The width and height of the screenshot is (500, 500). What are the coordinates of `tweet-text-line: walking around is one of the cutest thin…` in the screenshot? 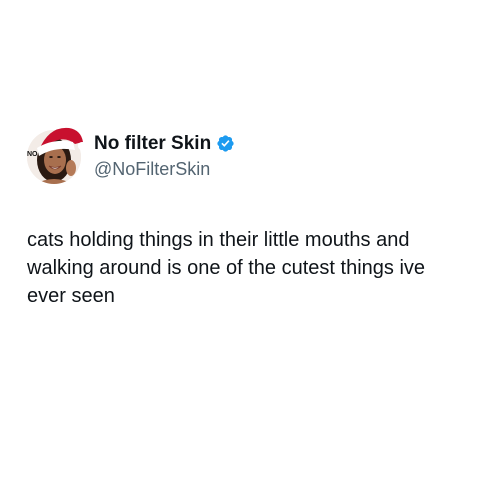 It's located at (226, 268).